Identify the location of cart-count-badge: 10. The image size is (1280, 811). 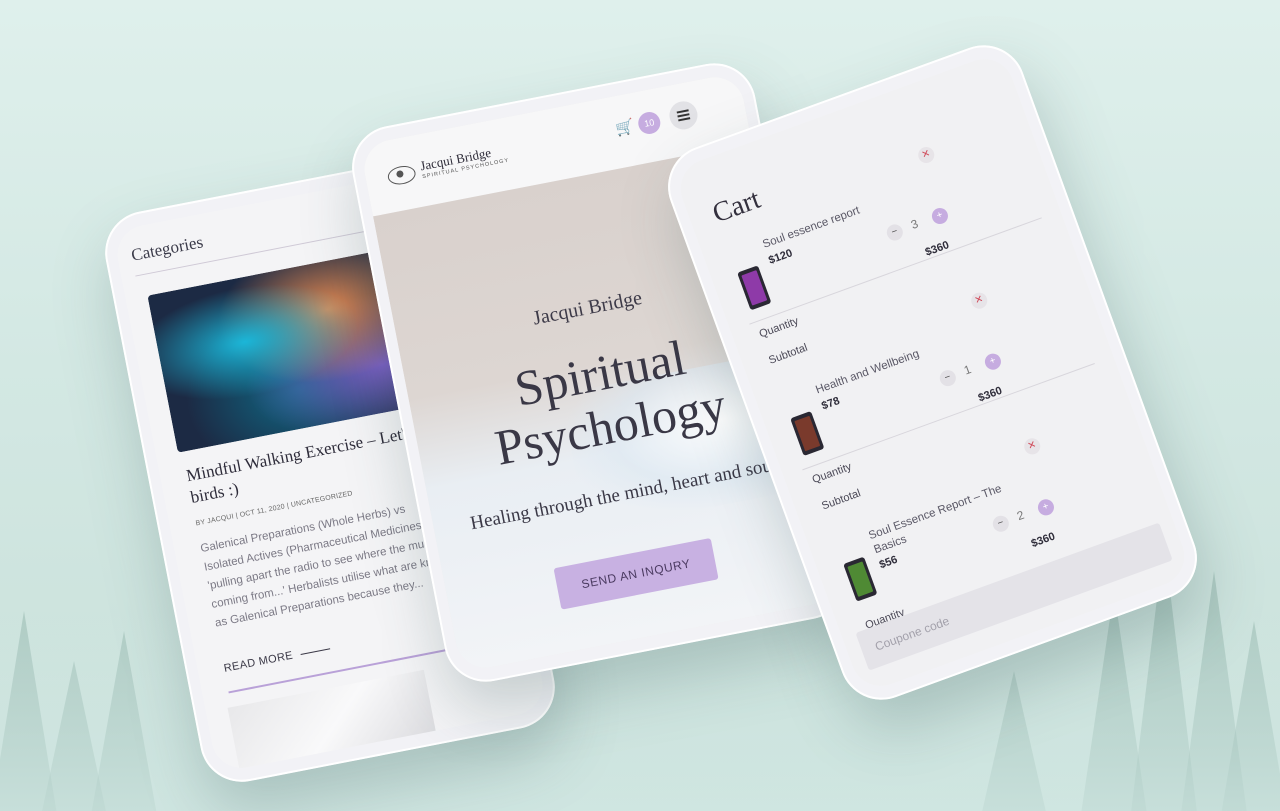
(649, 123).